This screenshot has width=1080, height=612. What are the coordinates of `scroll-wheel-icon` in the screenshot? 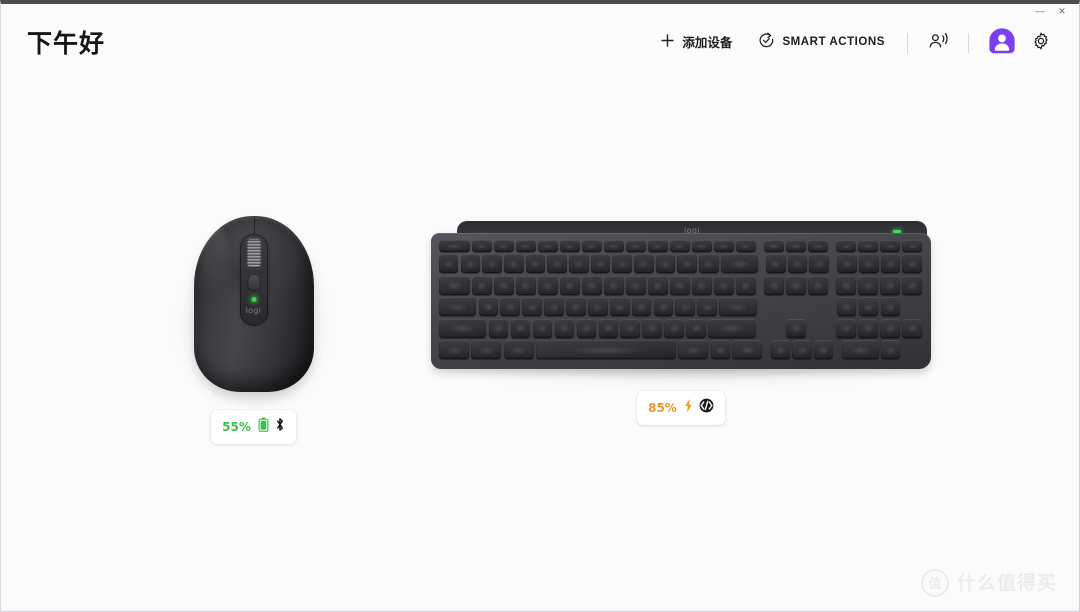 It's located at (253, 253).